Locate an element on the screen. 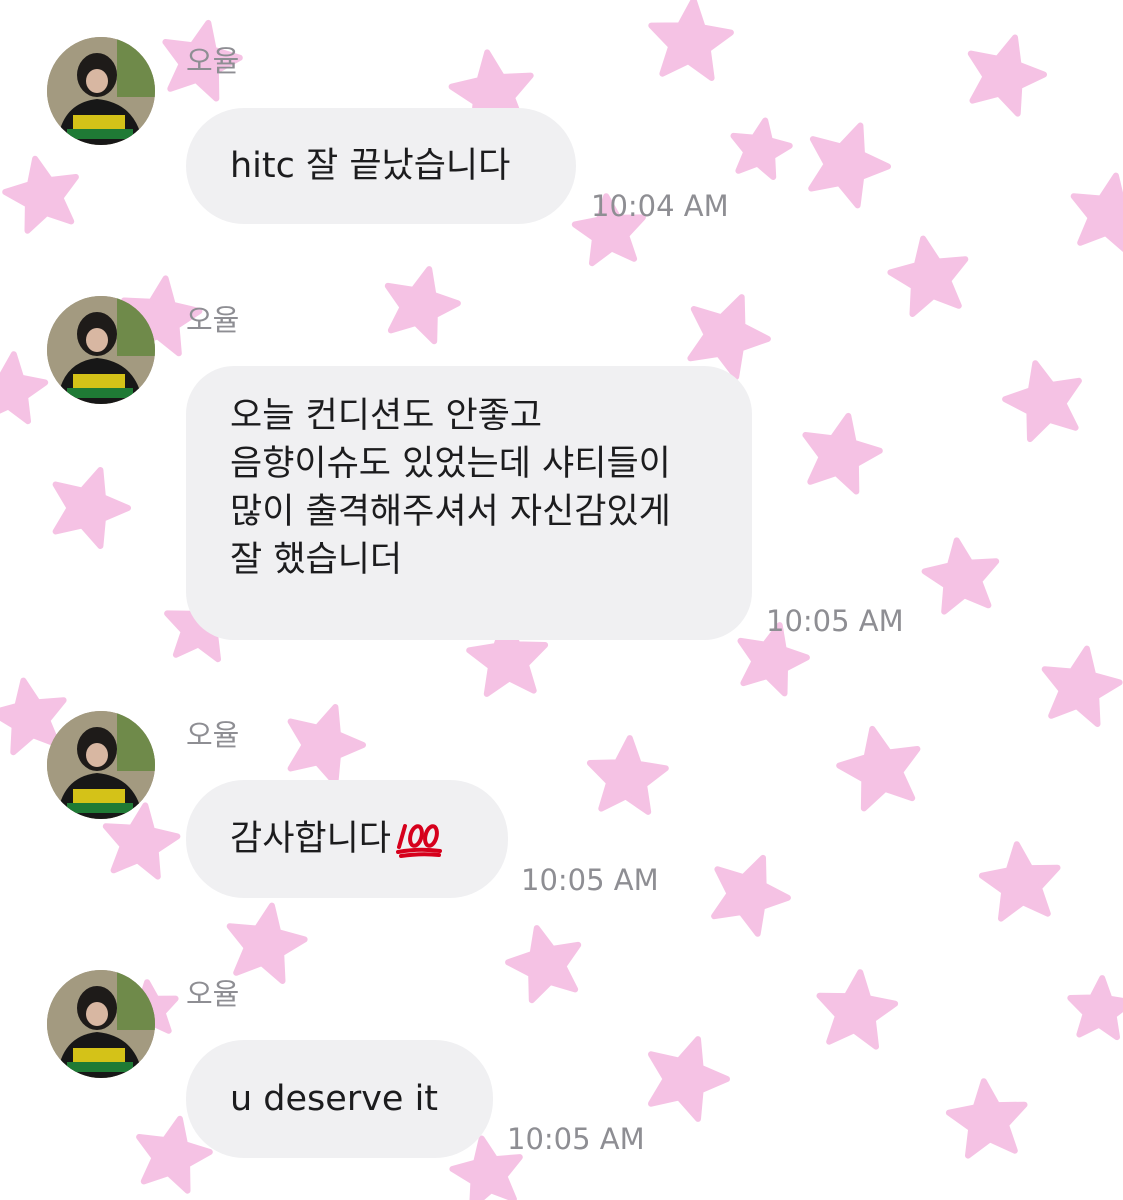 The width and height of the screenshot is (1123, 1200). avatar-photo-icon is located at coordinates (101, 1024).